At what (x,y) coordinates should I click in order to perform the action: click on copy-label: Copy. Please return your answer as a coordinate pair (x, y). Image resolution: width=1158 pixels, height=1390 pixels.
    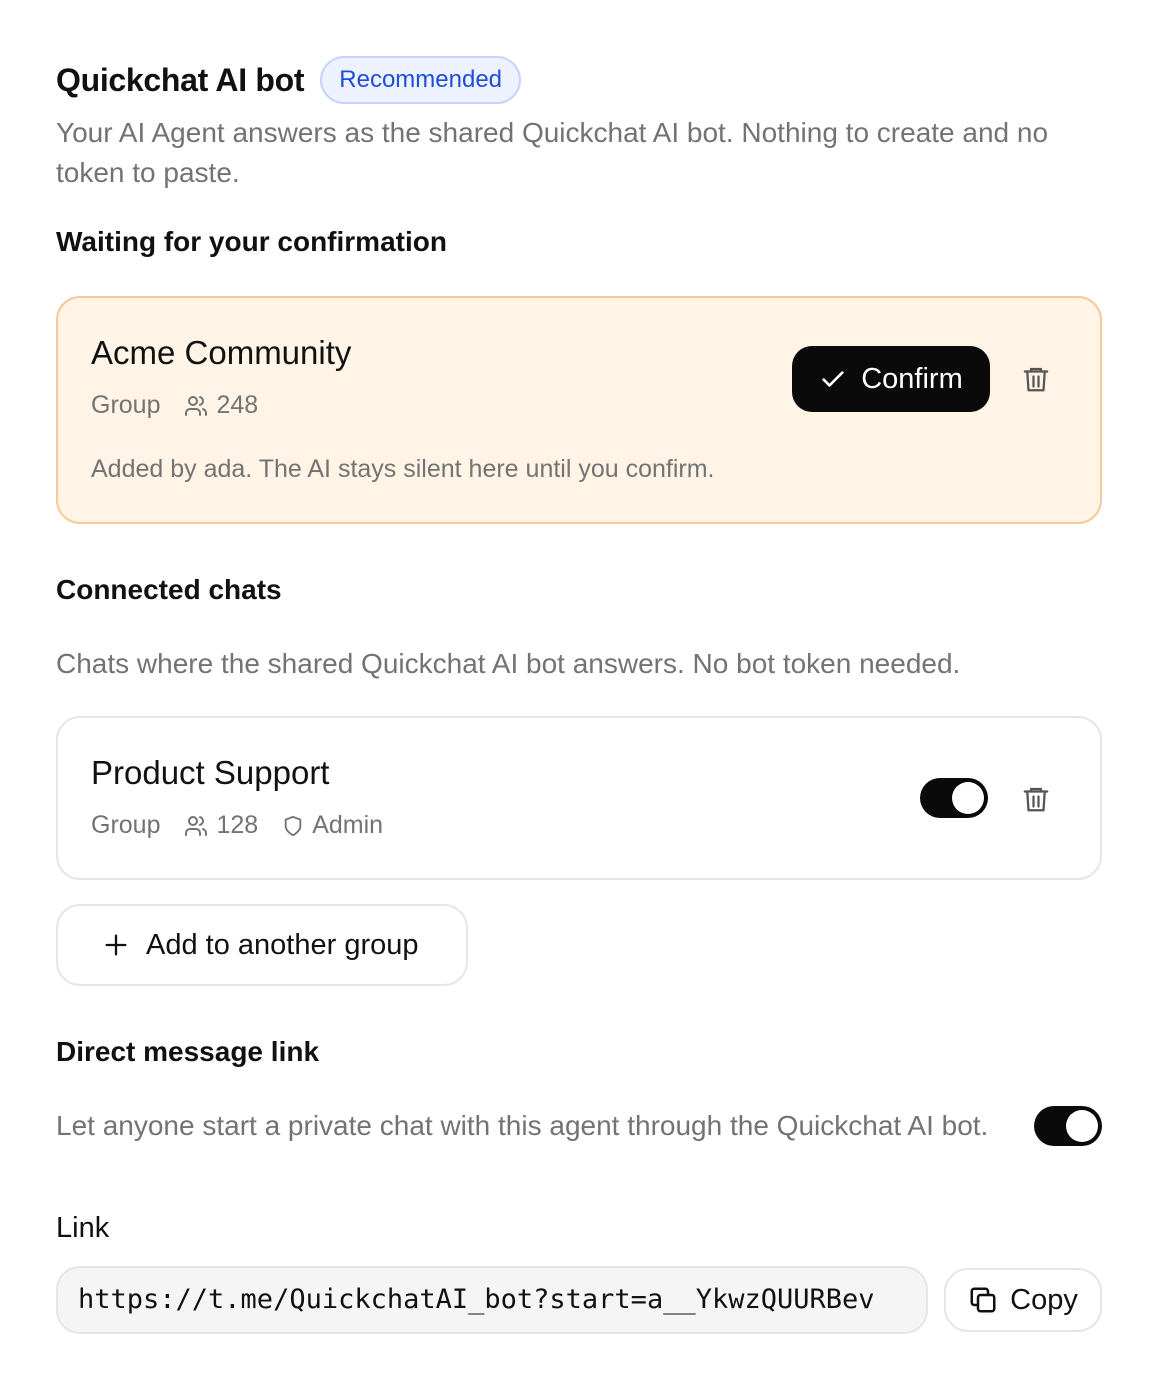
    Looking at the image, I should click on (1044, 1299).